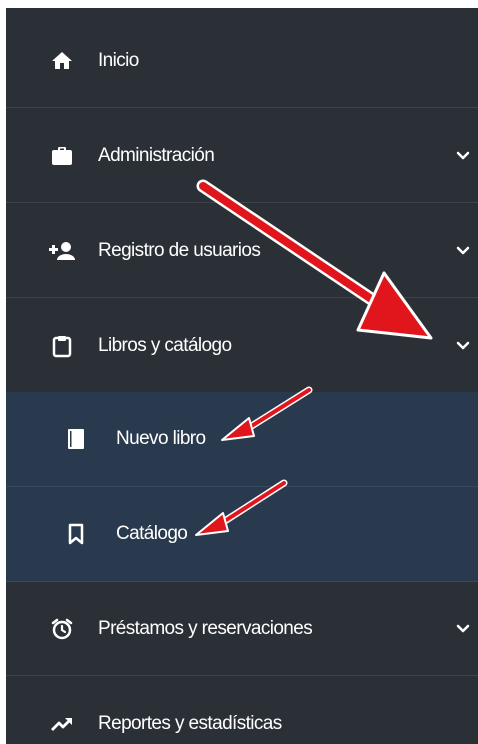 The width and height of the screenshot is (478, 744). I want to click on sidebar-item-label: Registro de usuarios, so click(179, 250).